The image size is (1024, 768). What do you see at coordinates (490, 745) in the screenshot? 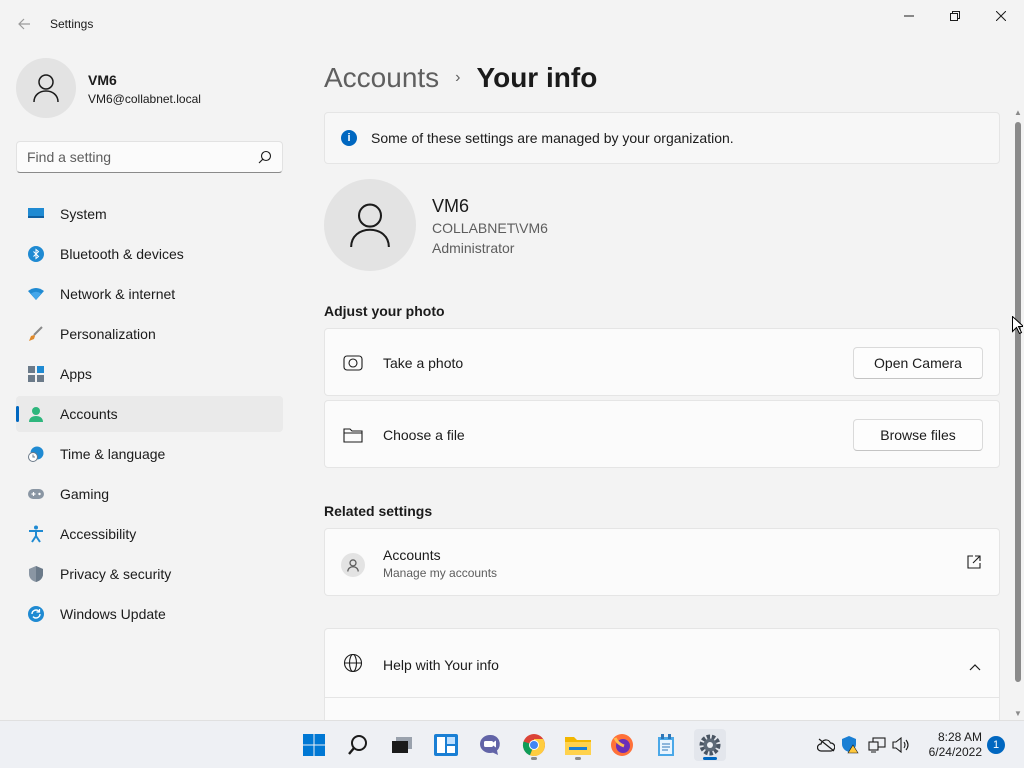
I see `teams-chat-button` at bounding box center [490, 745].